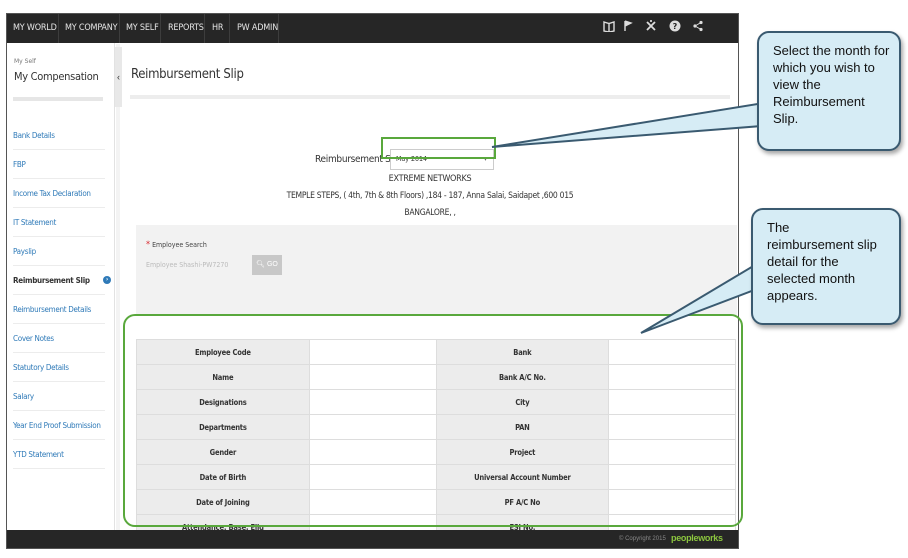 The height and width of the screenshot is (558, 908). What do you see at coordinates (634, 124) in the screenshot?
I see `month-callout-pointer` at bounding box center [634, 124].